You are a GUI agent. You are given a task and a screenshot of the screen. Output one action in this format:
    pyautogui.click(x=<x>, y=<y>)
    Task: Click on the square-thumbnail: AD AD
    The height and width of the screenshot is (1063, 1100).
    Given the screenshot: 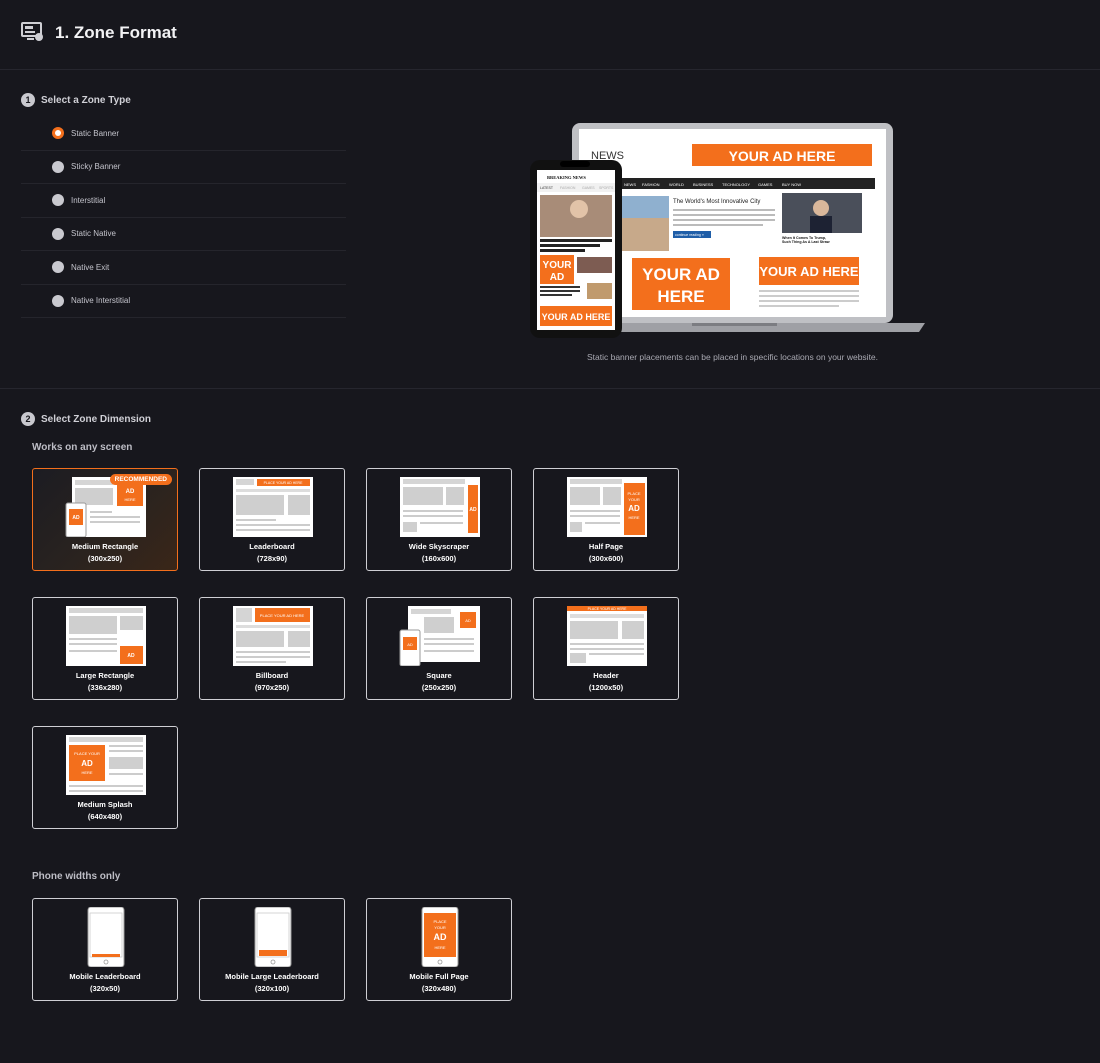 What is the action you would take?
    pyautogui.click(x=439, y=636)
    